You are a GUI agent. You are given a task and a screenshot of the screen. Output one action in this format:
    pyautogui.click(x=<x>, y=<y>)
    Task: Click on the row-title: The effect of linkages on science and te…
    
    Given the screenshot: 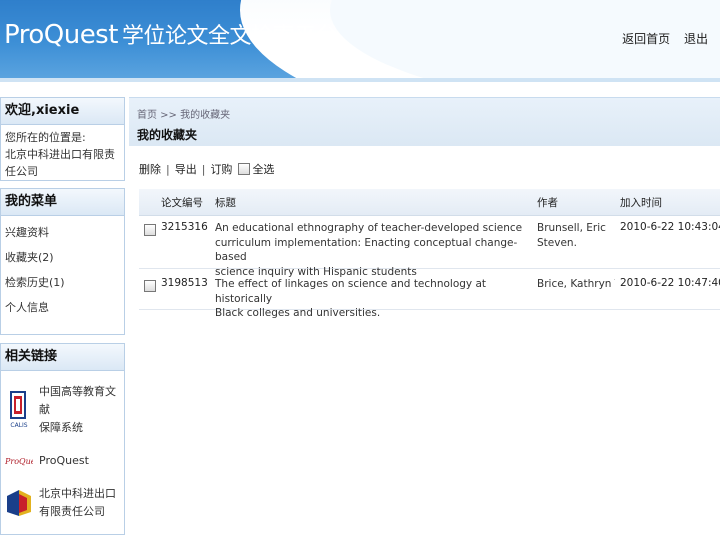 What is the action you would take?
    pyautogui.click(x=374, y=299)
    